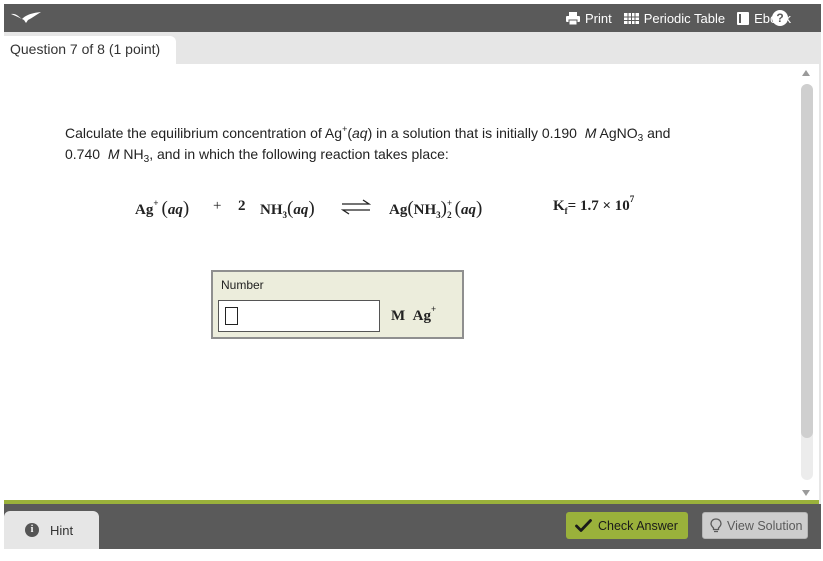 This screenshot has width=823, height=561. Describe the element at coordinates (412, 526) in the screenshot. I see `bottom-bar` at that location.